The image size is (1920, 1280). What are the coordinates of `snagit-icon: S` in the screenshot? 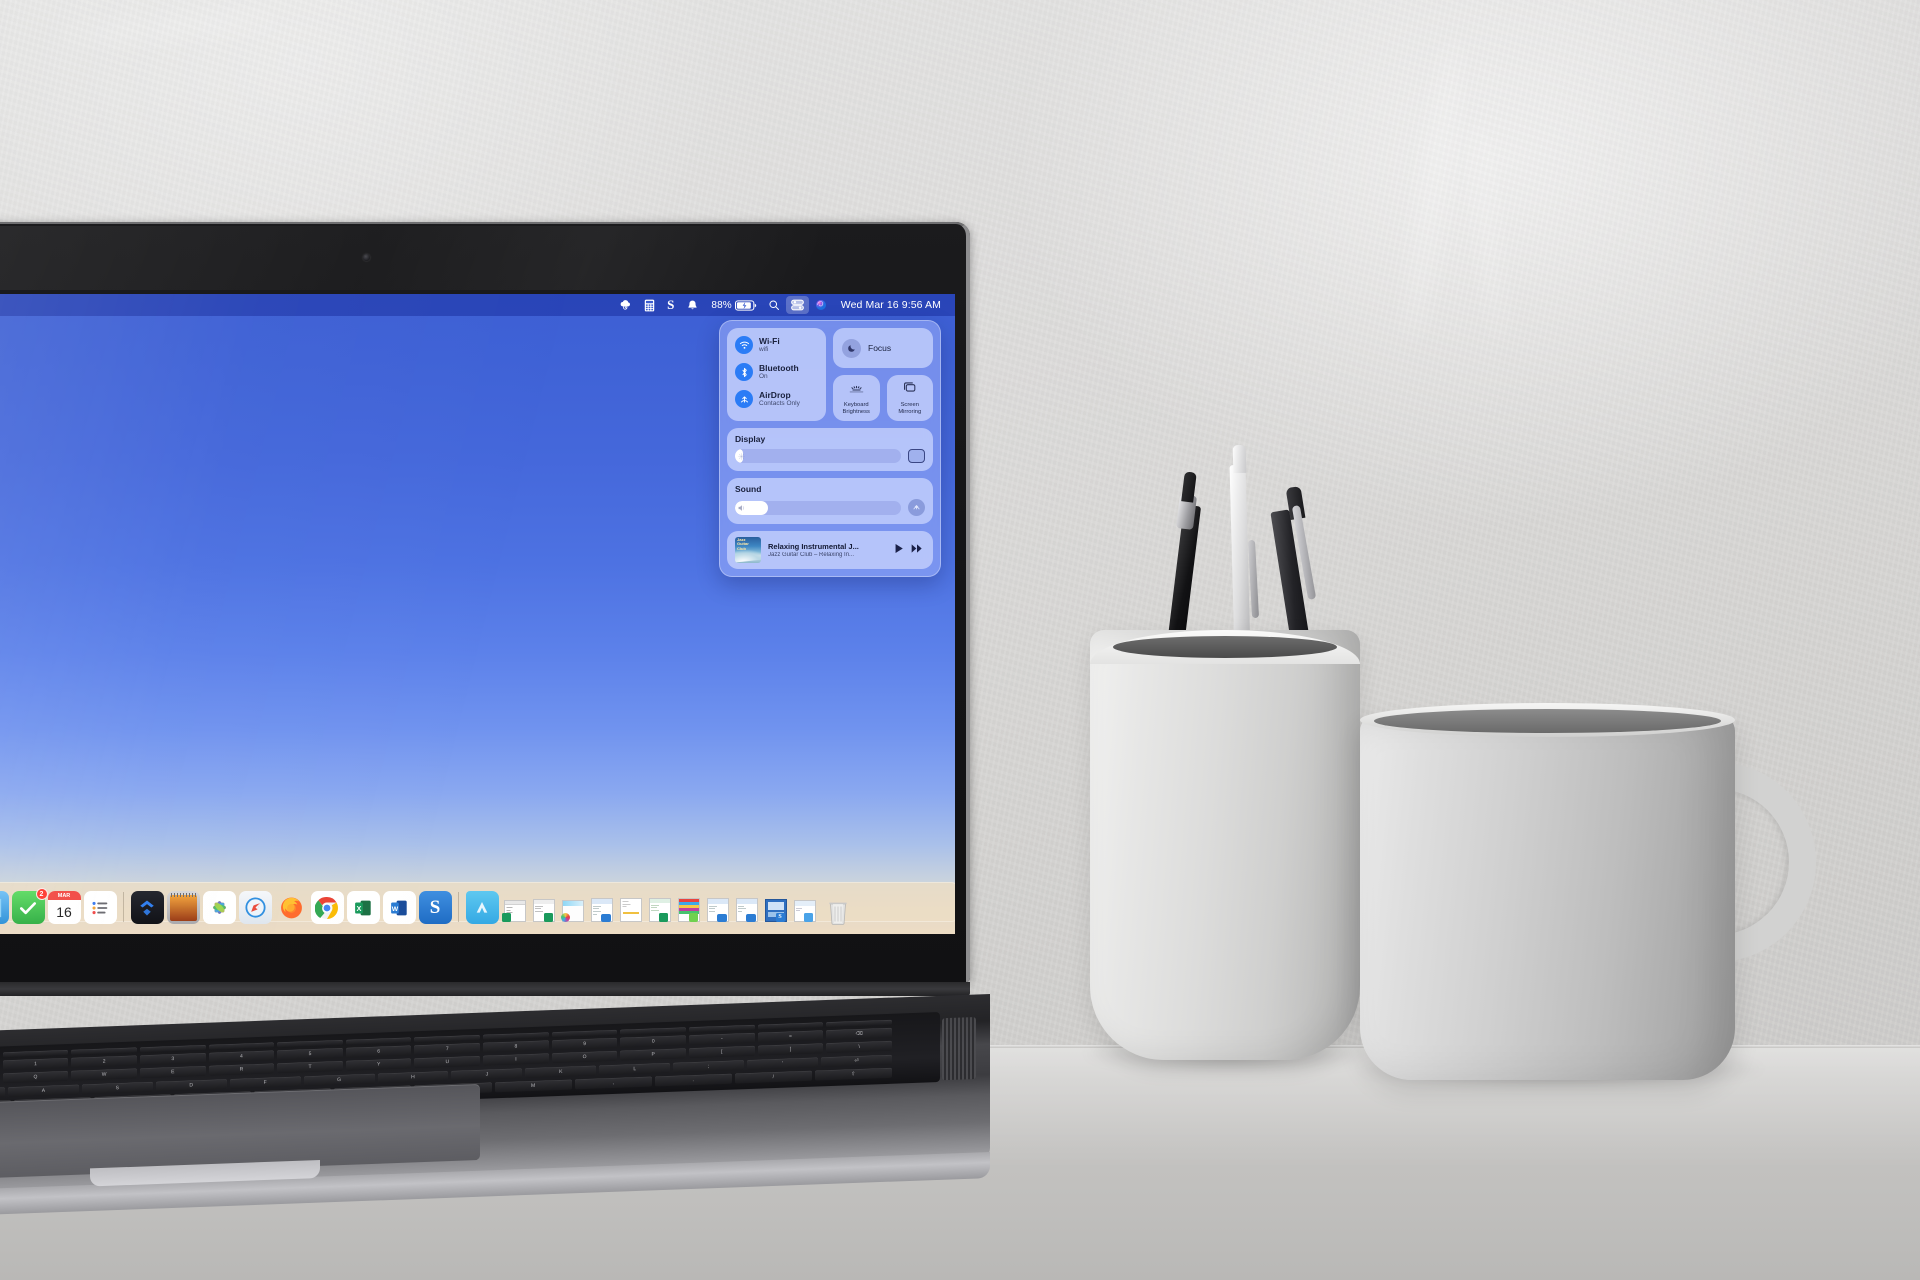 It's located at (670, 305).